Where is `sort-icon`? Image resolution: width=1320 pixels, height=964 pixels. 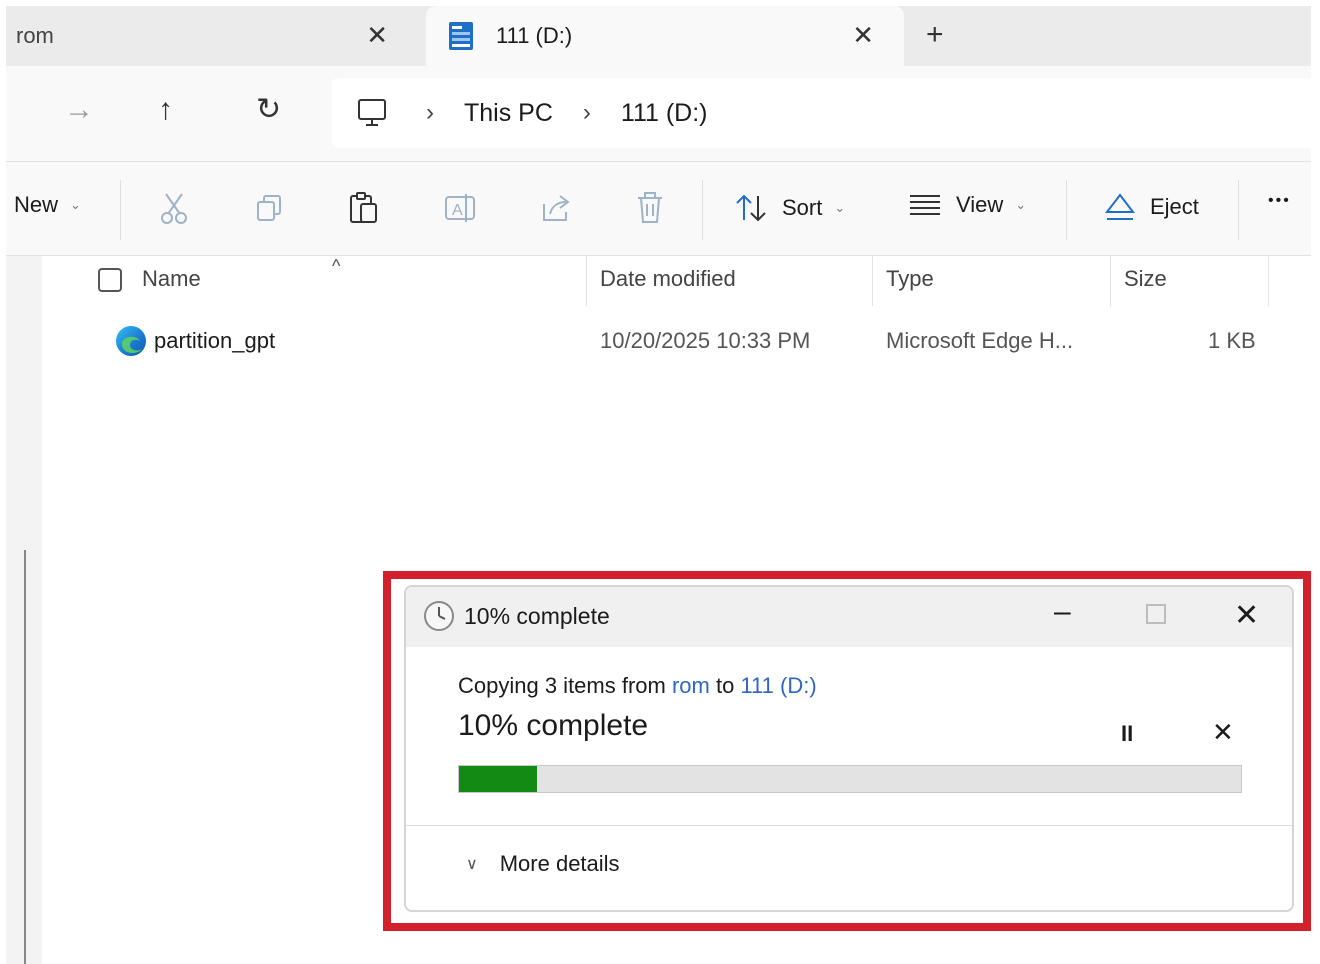
sort-icon is located at coordinates (751, 208).